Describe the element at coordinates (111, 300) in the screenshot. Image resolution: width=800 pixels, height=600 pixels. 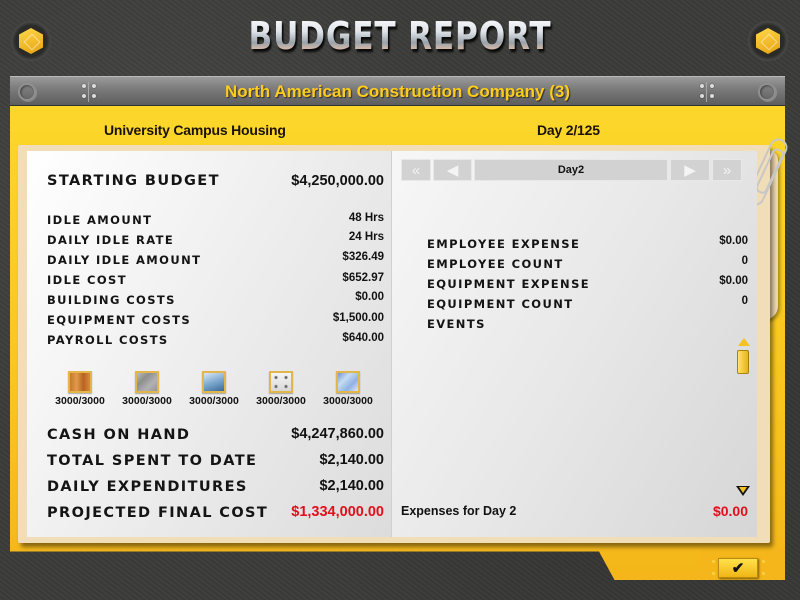
I see `summary-row-label: BUILDING COSTS` at that location.